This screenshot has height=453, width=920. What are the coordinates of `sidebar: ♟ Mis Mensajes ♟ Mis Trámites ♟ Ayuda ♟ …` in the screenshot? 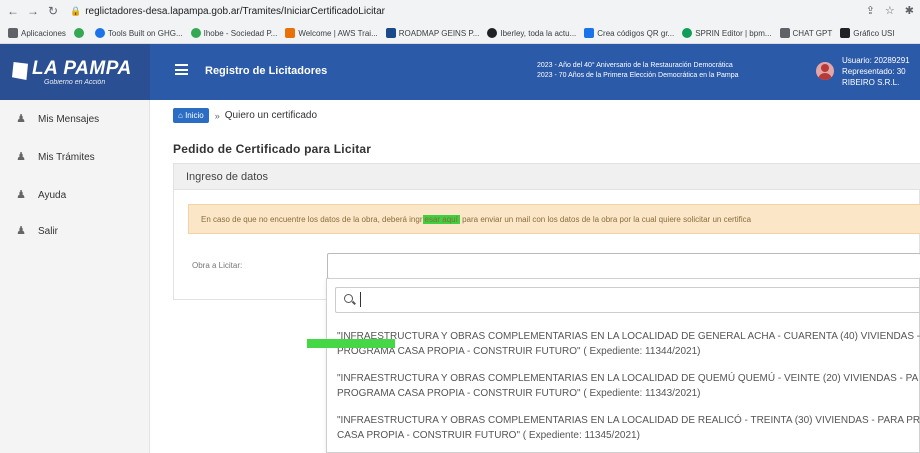 It's located at (75, 276).